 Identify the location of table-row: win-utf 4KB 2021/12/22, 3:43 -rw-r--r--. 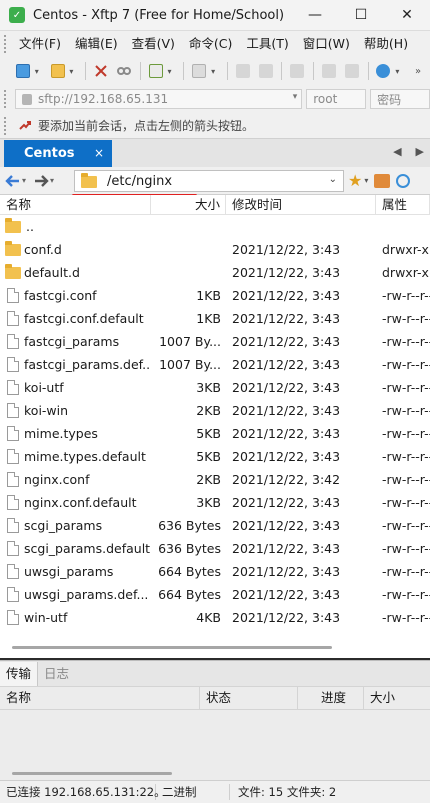
(215, 617).